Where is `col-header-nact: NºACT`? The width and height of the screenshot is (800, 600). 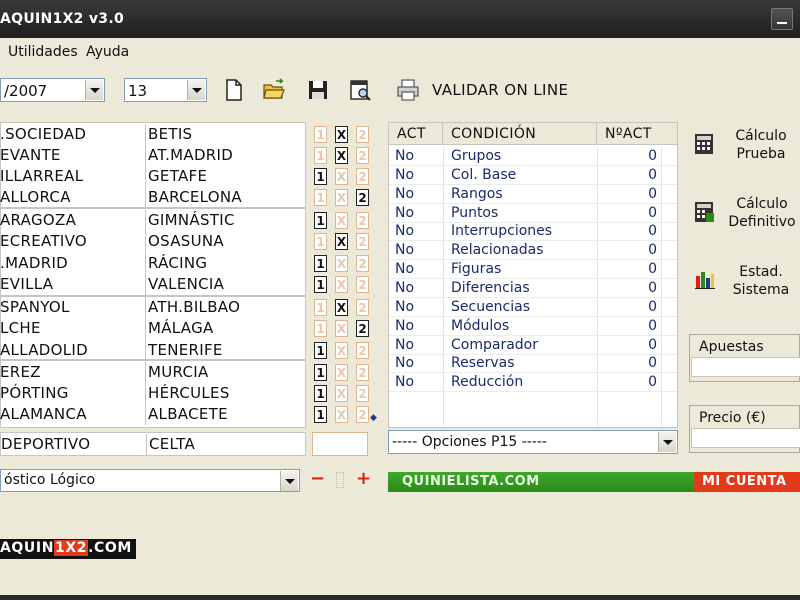 col-header-nact: NºACT is located at coordinates (637, 134).